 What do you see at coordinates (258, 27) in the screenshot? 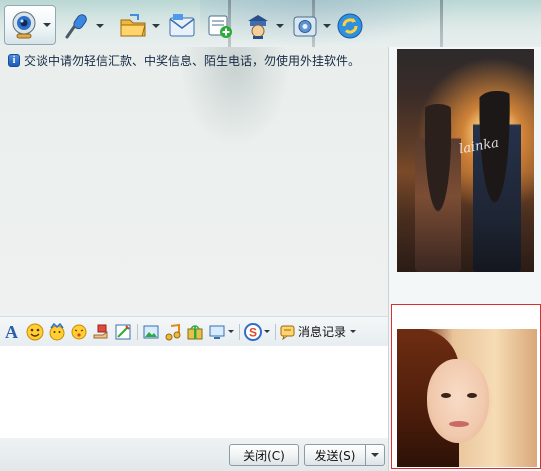
I see `remote-assist-icon` at bounding box center [258, 27].